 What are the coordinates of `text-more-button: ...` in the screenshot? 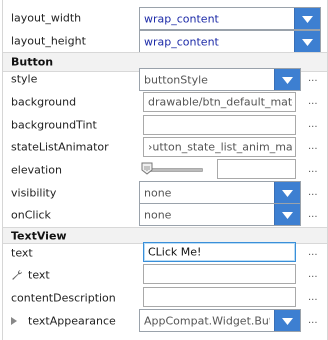 It's located at (313, 251).